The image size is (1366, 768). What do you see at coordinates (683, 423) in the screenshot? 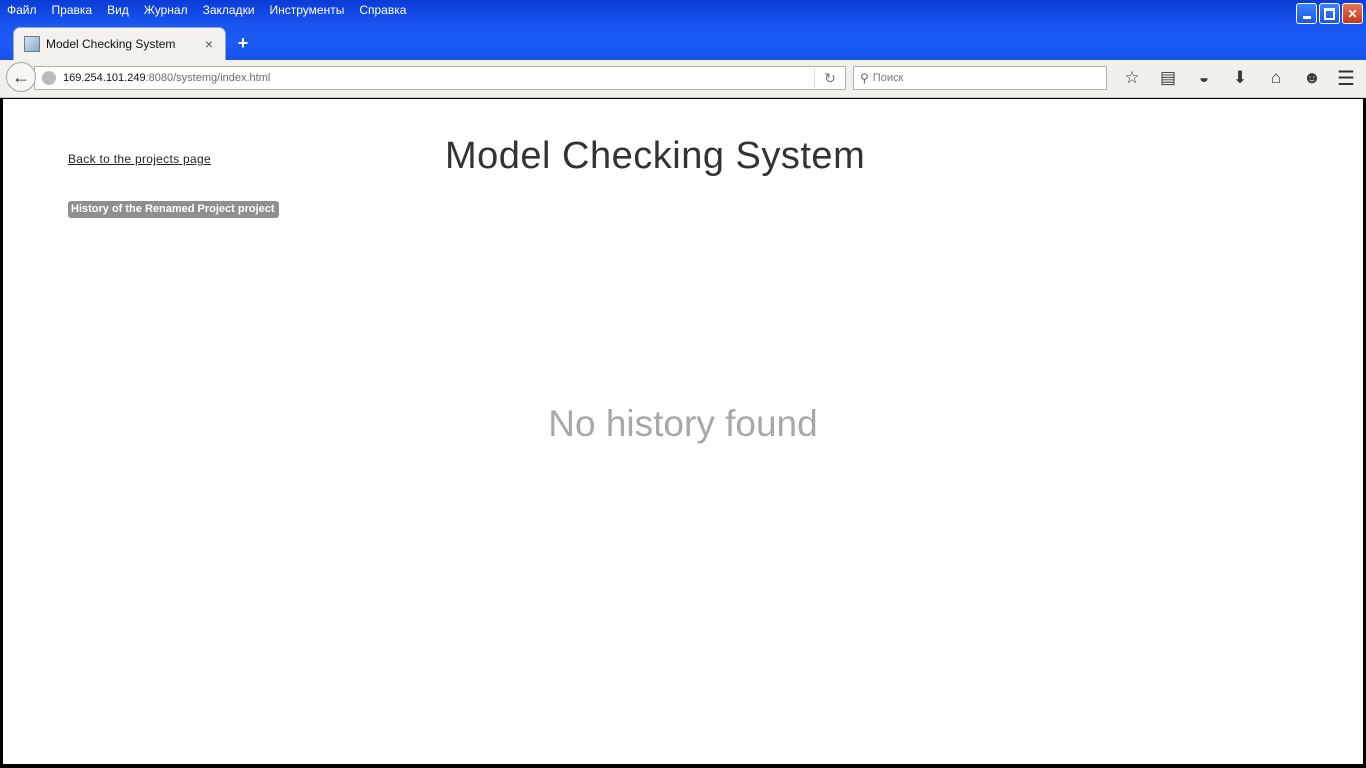
I see `empty-history-message: No history found` at bounding box center [683, 423].